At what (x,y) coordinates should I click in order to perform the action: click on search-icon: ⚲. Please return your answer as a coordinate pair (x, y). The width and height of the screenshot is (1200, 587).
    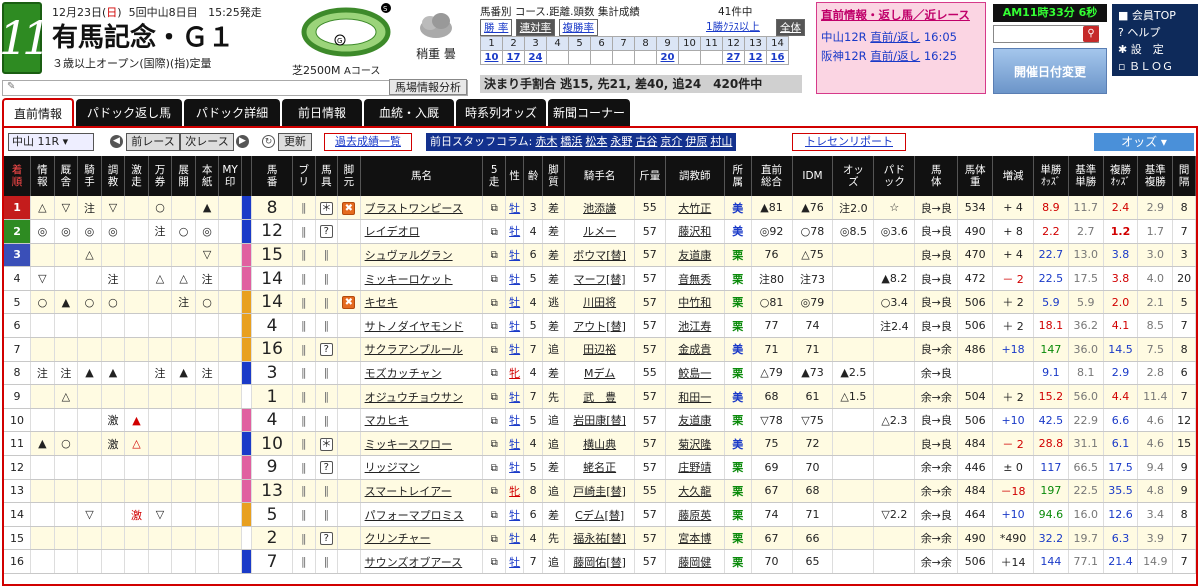
    Looking at the image, I should click on (1091, 34).